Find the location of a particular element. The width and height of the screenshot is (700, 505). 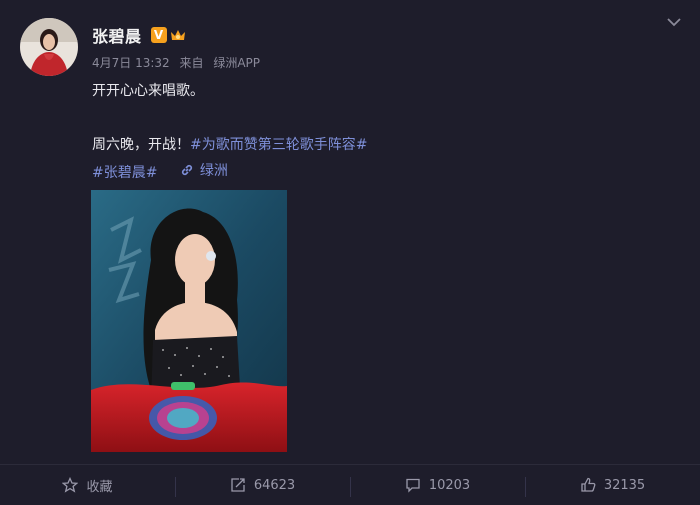

comment-count: 10203 is located at coordinates (449, 485).